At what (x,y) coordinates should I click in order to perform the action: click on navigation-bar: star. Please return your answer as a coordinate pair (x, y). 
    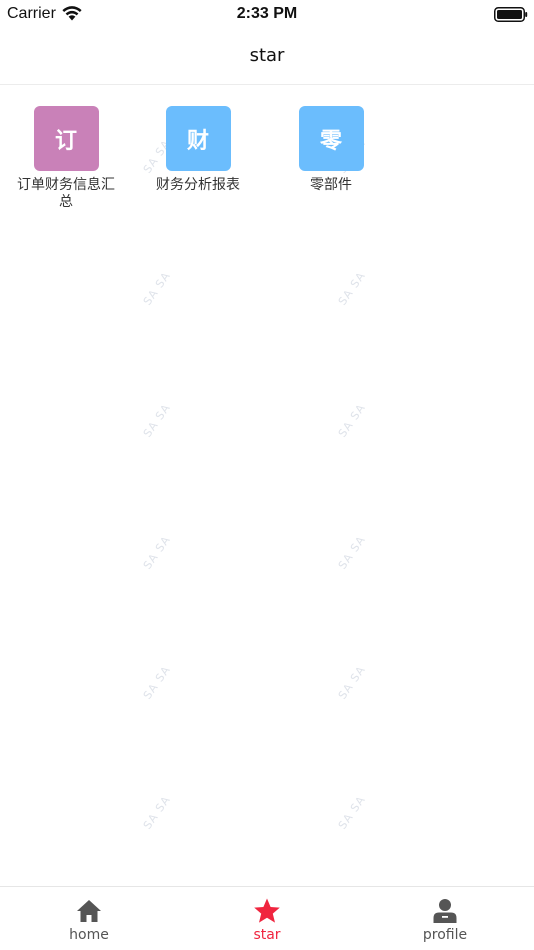
    Looking at the image, I should click on (267, 56).